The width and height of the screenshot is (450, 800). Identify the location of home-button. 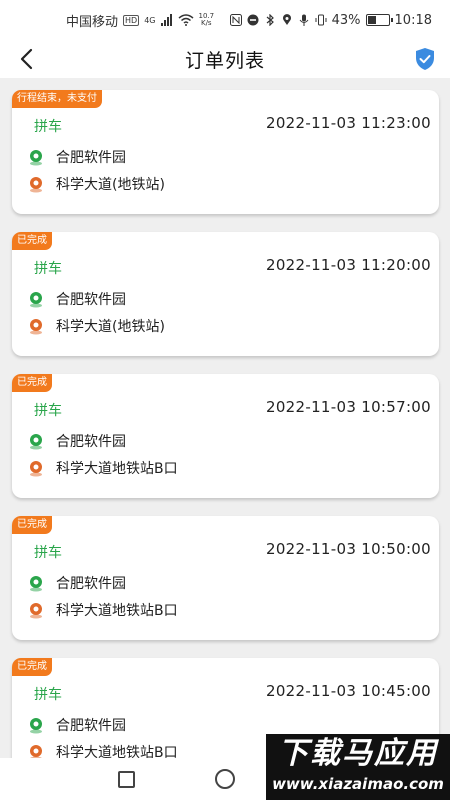
(225, 779).